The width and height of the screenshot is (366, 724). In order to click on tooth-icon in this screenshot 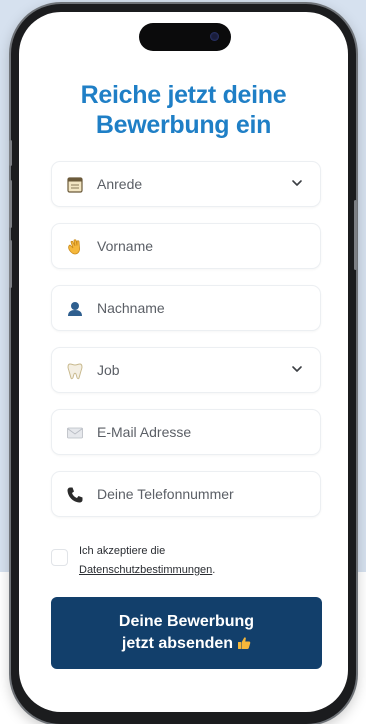, I will do `click(75, 371)`.